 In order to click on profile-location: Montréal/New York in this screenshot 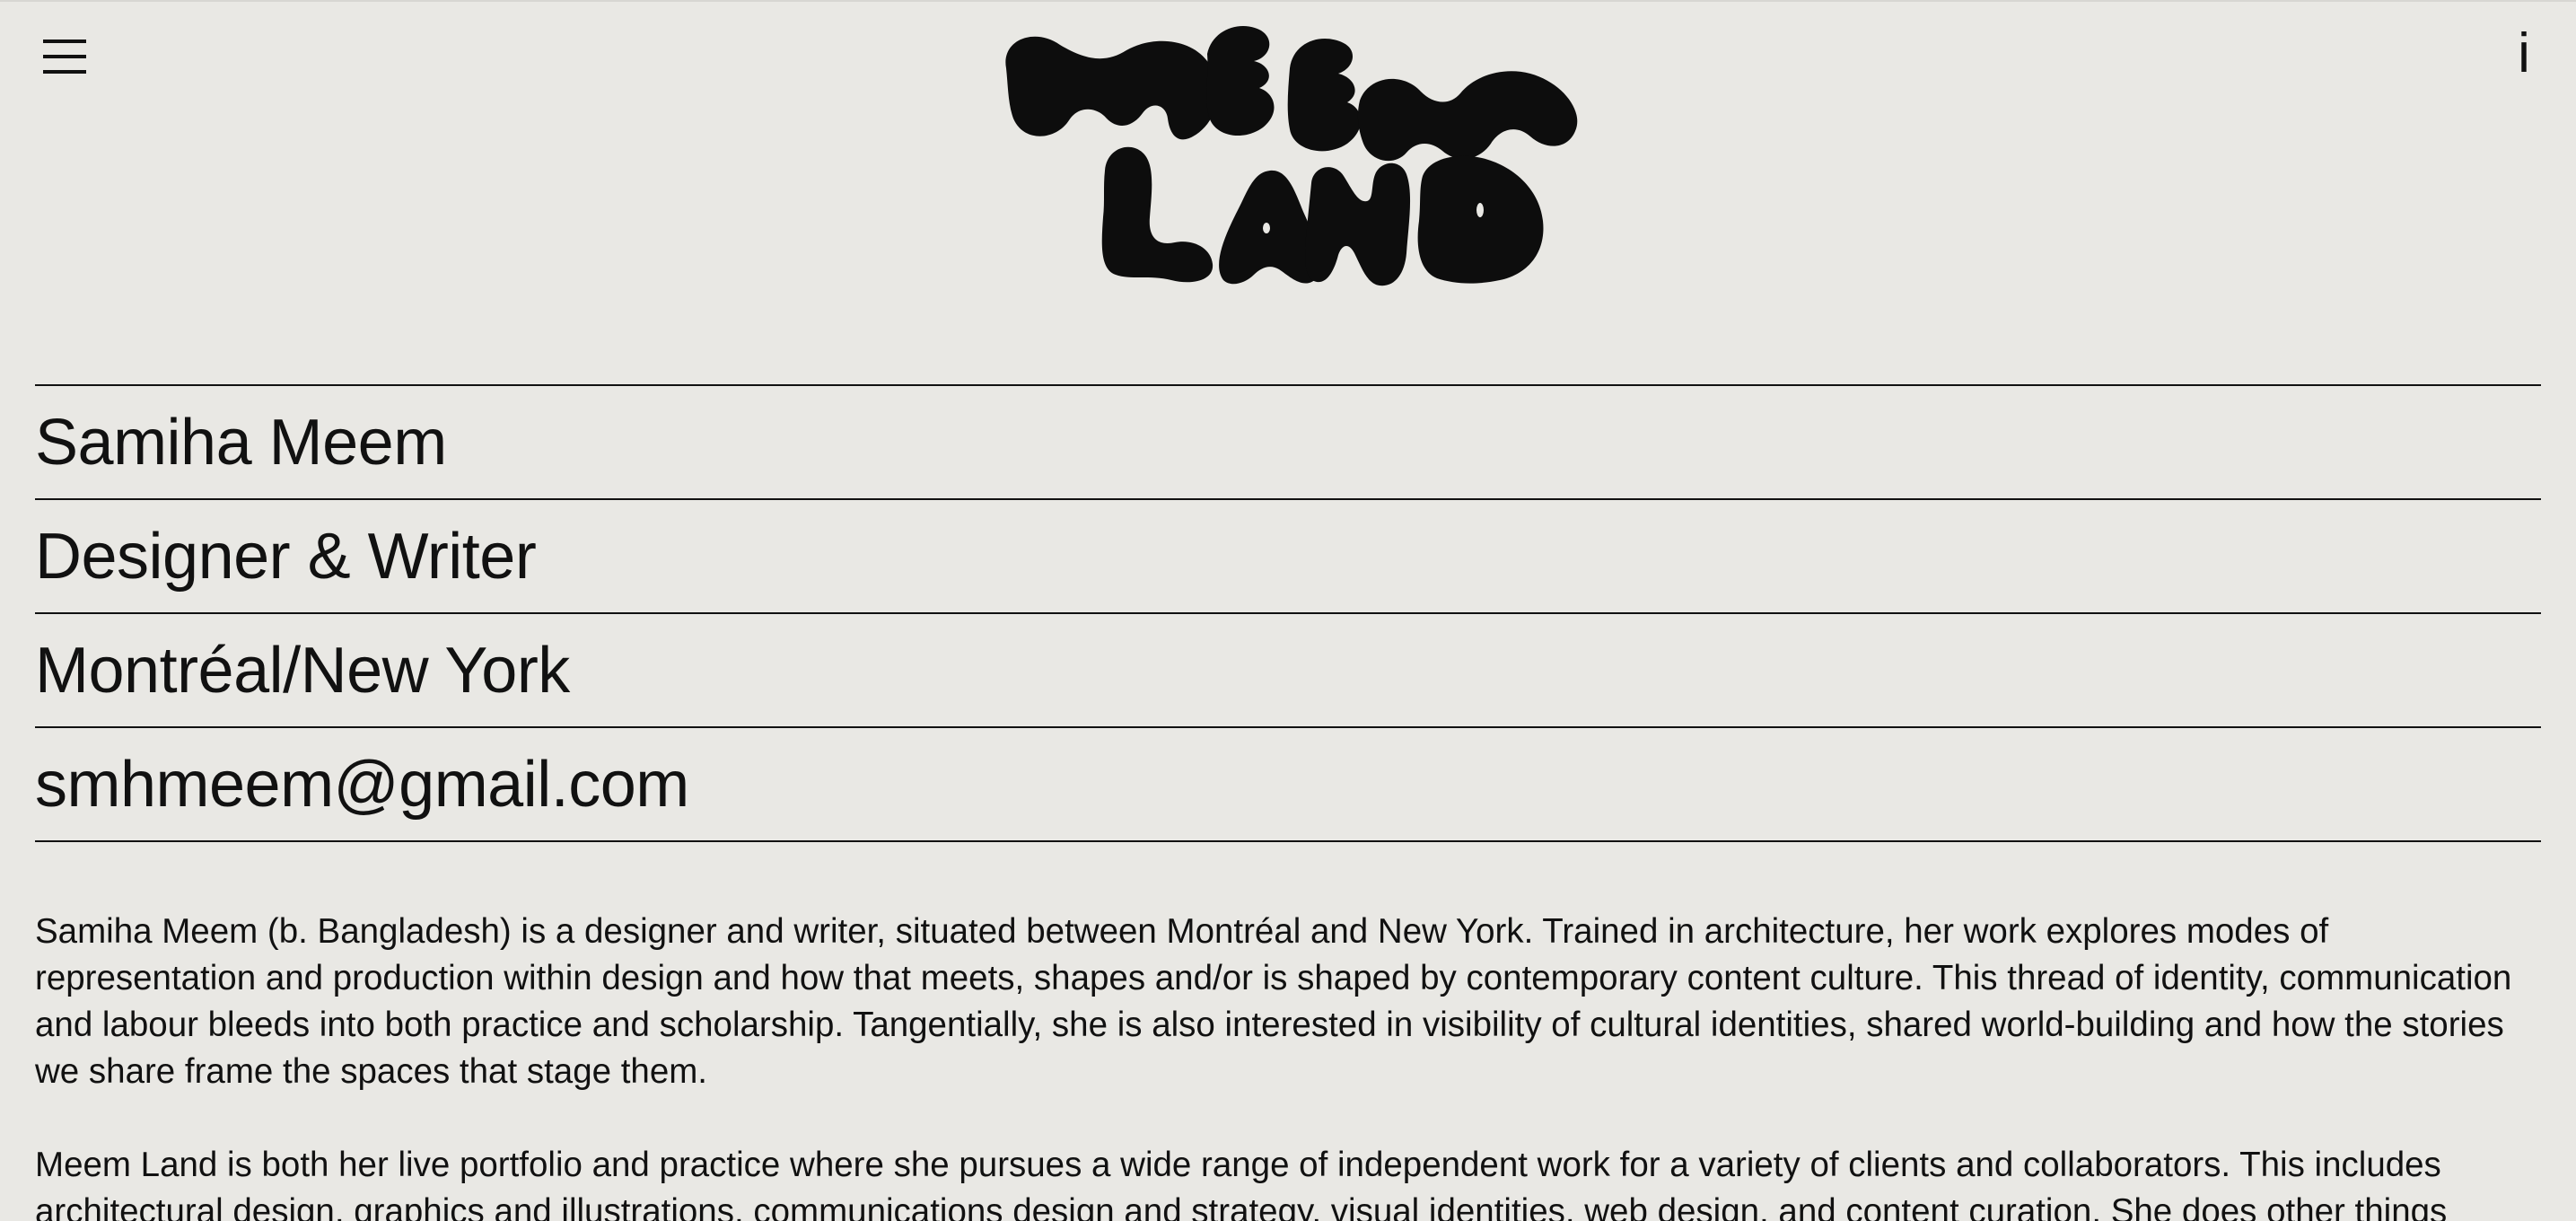, I will do `click(1288, 671)`.